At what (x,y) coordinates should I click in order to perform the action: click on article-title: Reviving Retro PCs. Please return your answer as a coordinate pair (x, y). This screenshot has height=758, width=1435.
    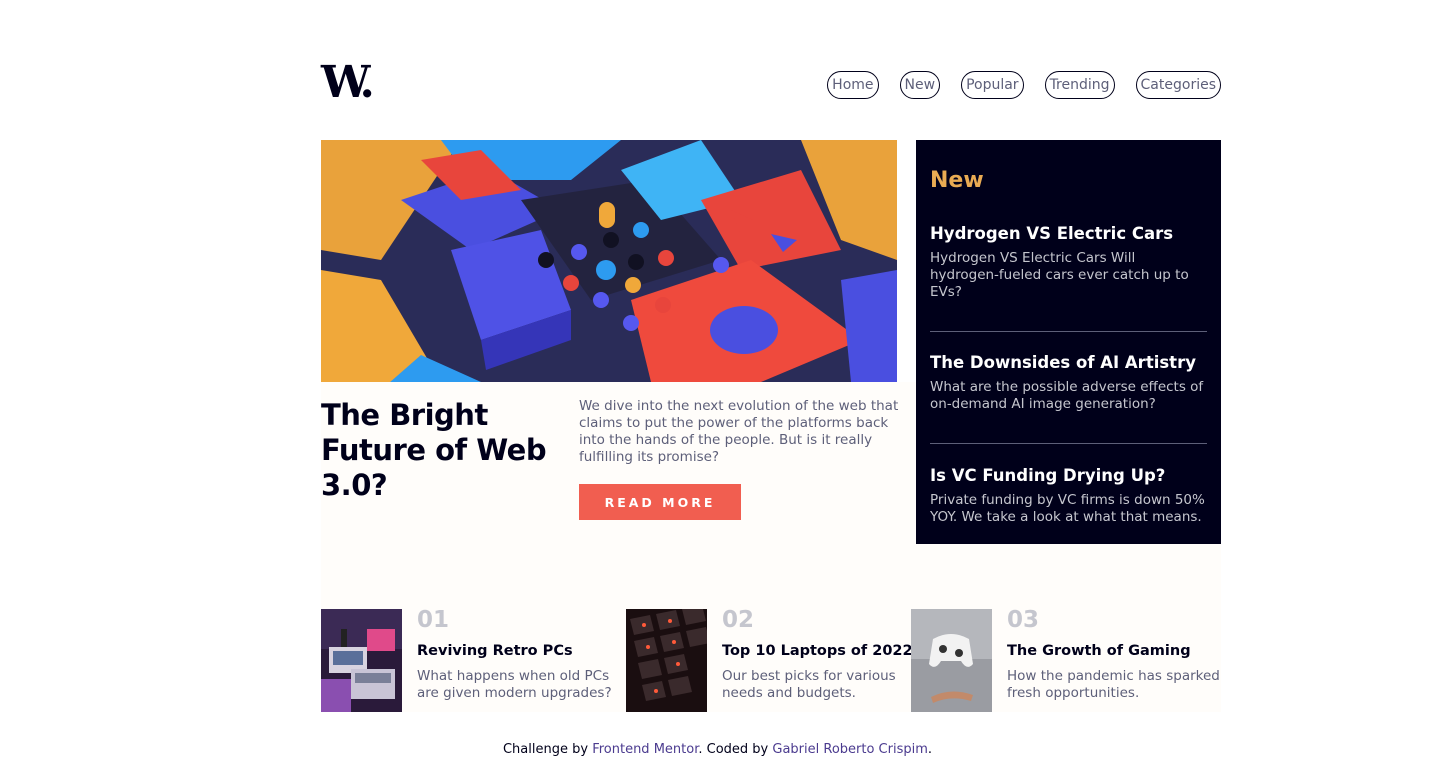
    Looking at the image, I should click on (495, 651).